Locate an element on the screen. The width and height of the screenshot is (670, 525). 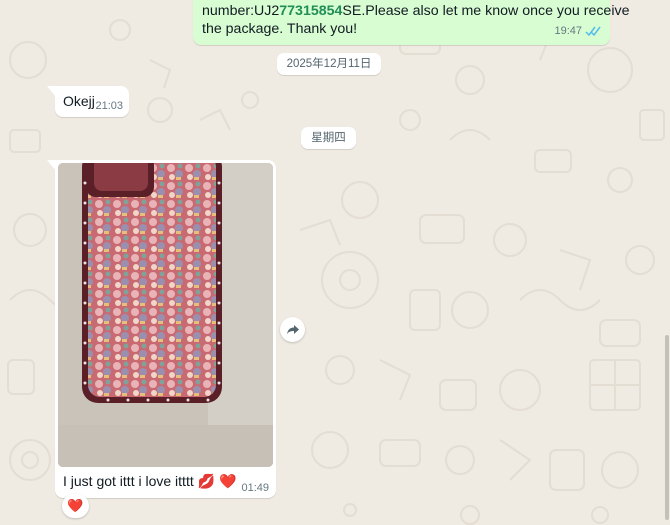
kiss-emoji: 💋 is located at coordinates (206, 481).